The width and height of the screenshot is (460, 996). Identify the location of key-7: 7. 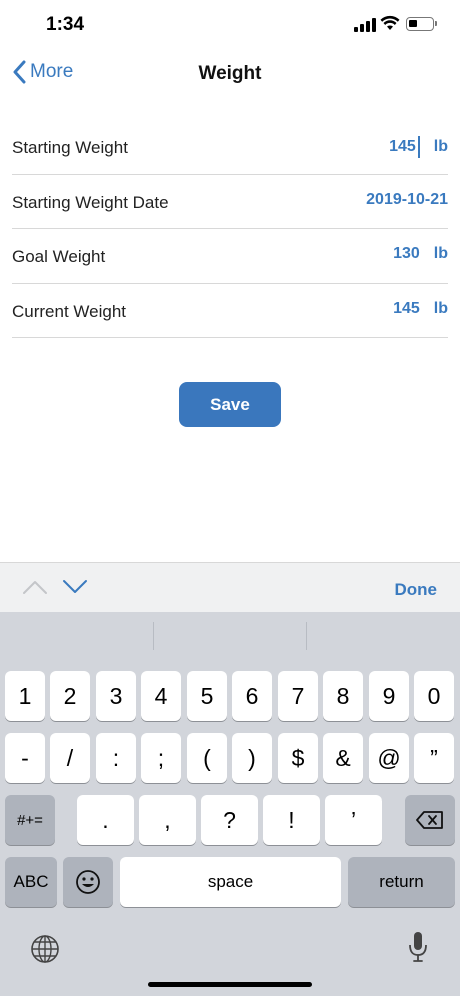
(298, 696).